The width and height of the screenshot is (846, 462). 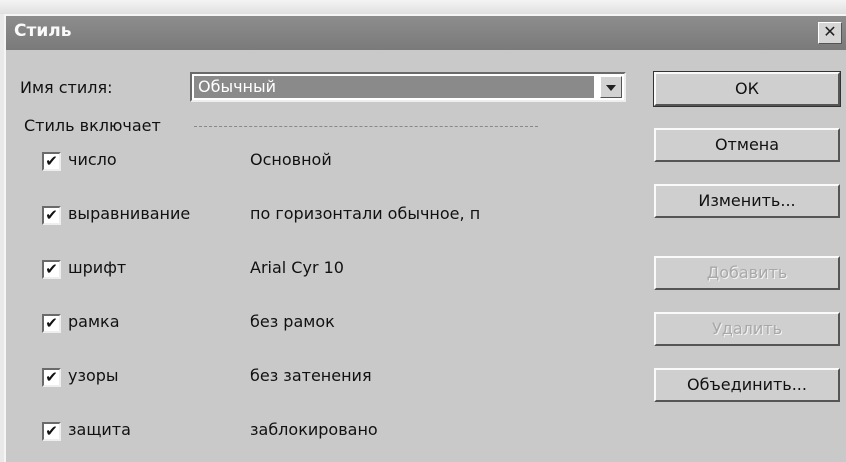 What do you see at coordinates (297, 267) in the screenshot?
I see `option-value: Arial Cyr 10` at bounding box center [297, 267].